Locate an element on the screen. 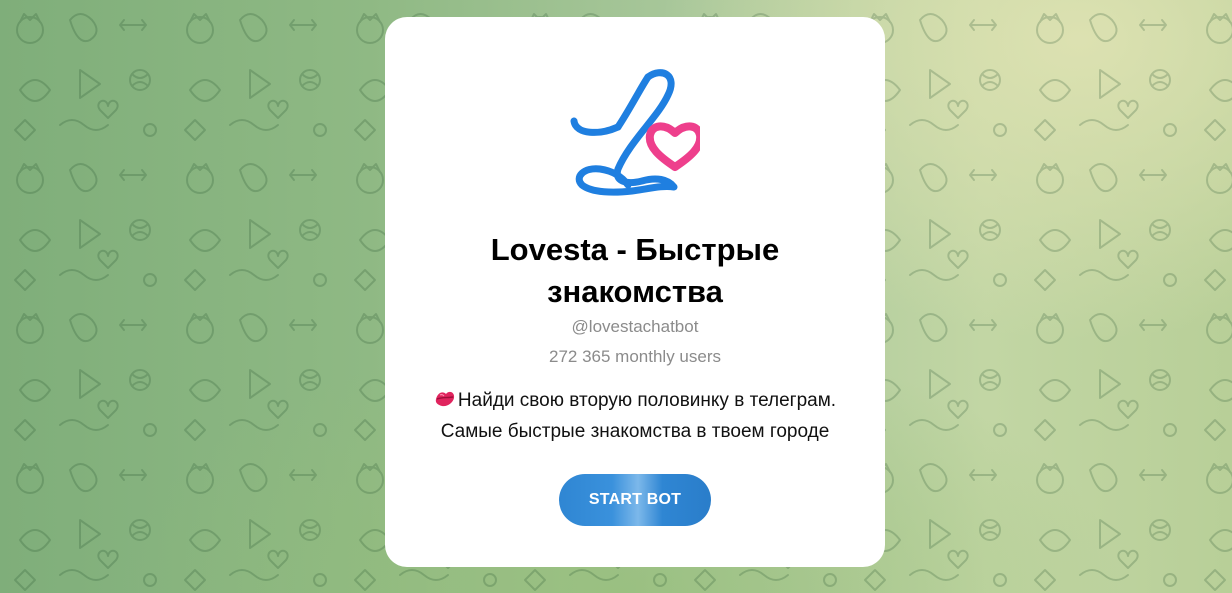 The image size is (1232, 593). bot-username: @lovestachatbot is located at coordinates (635, 326).